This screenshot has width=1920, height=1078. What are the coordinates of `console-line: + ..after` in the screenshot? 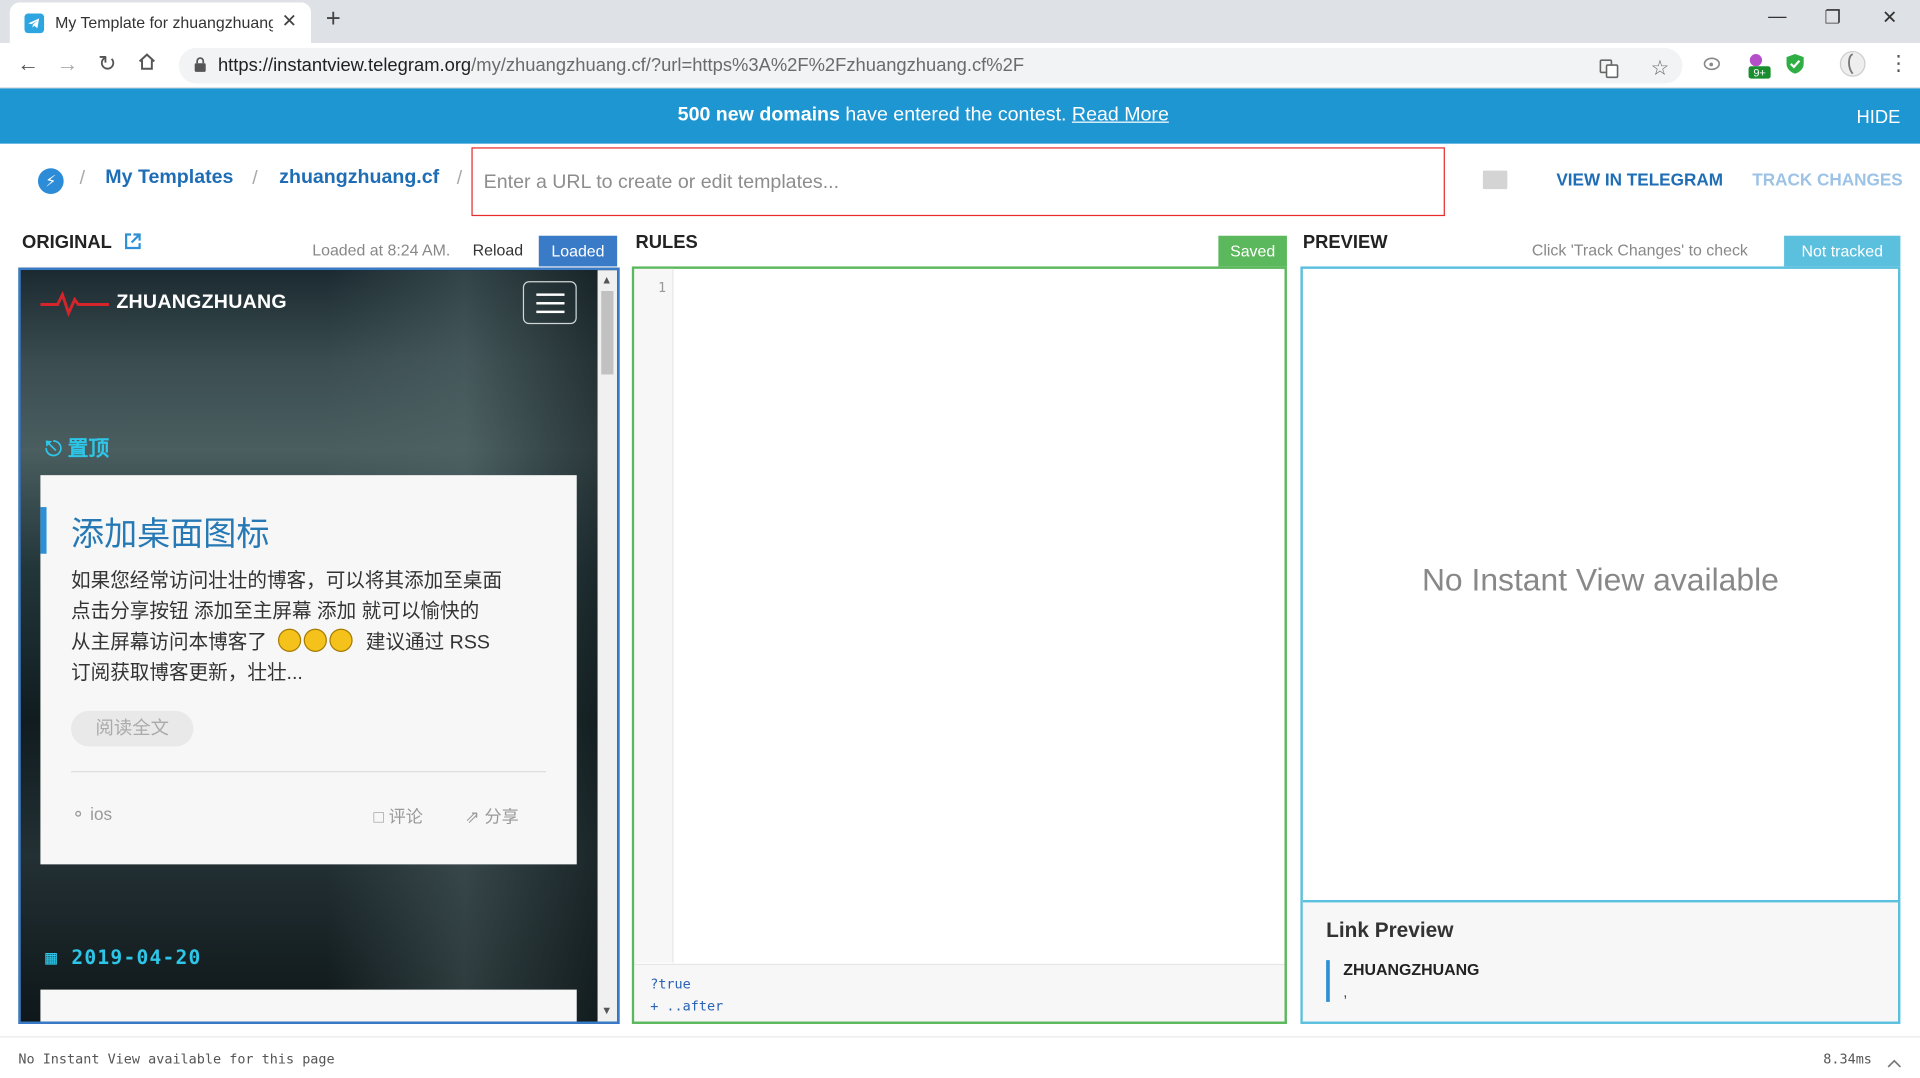 It's located at (687, 1006).